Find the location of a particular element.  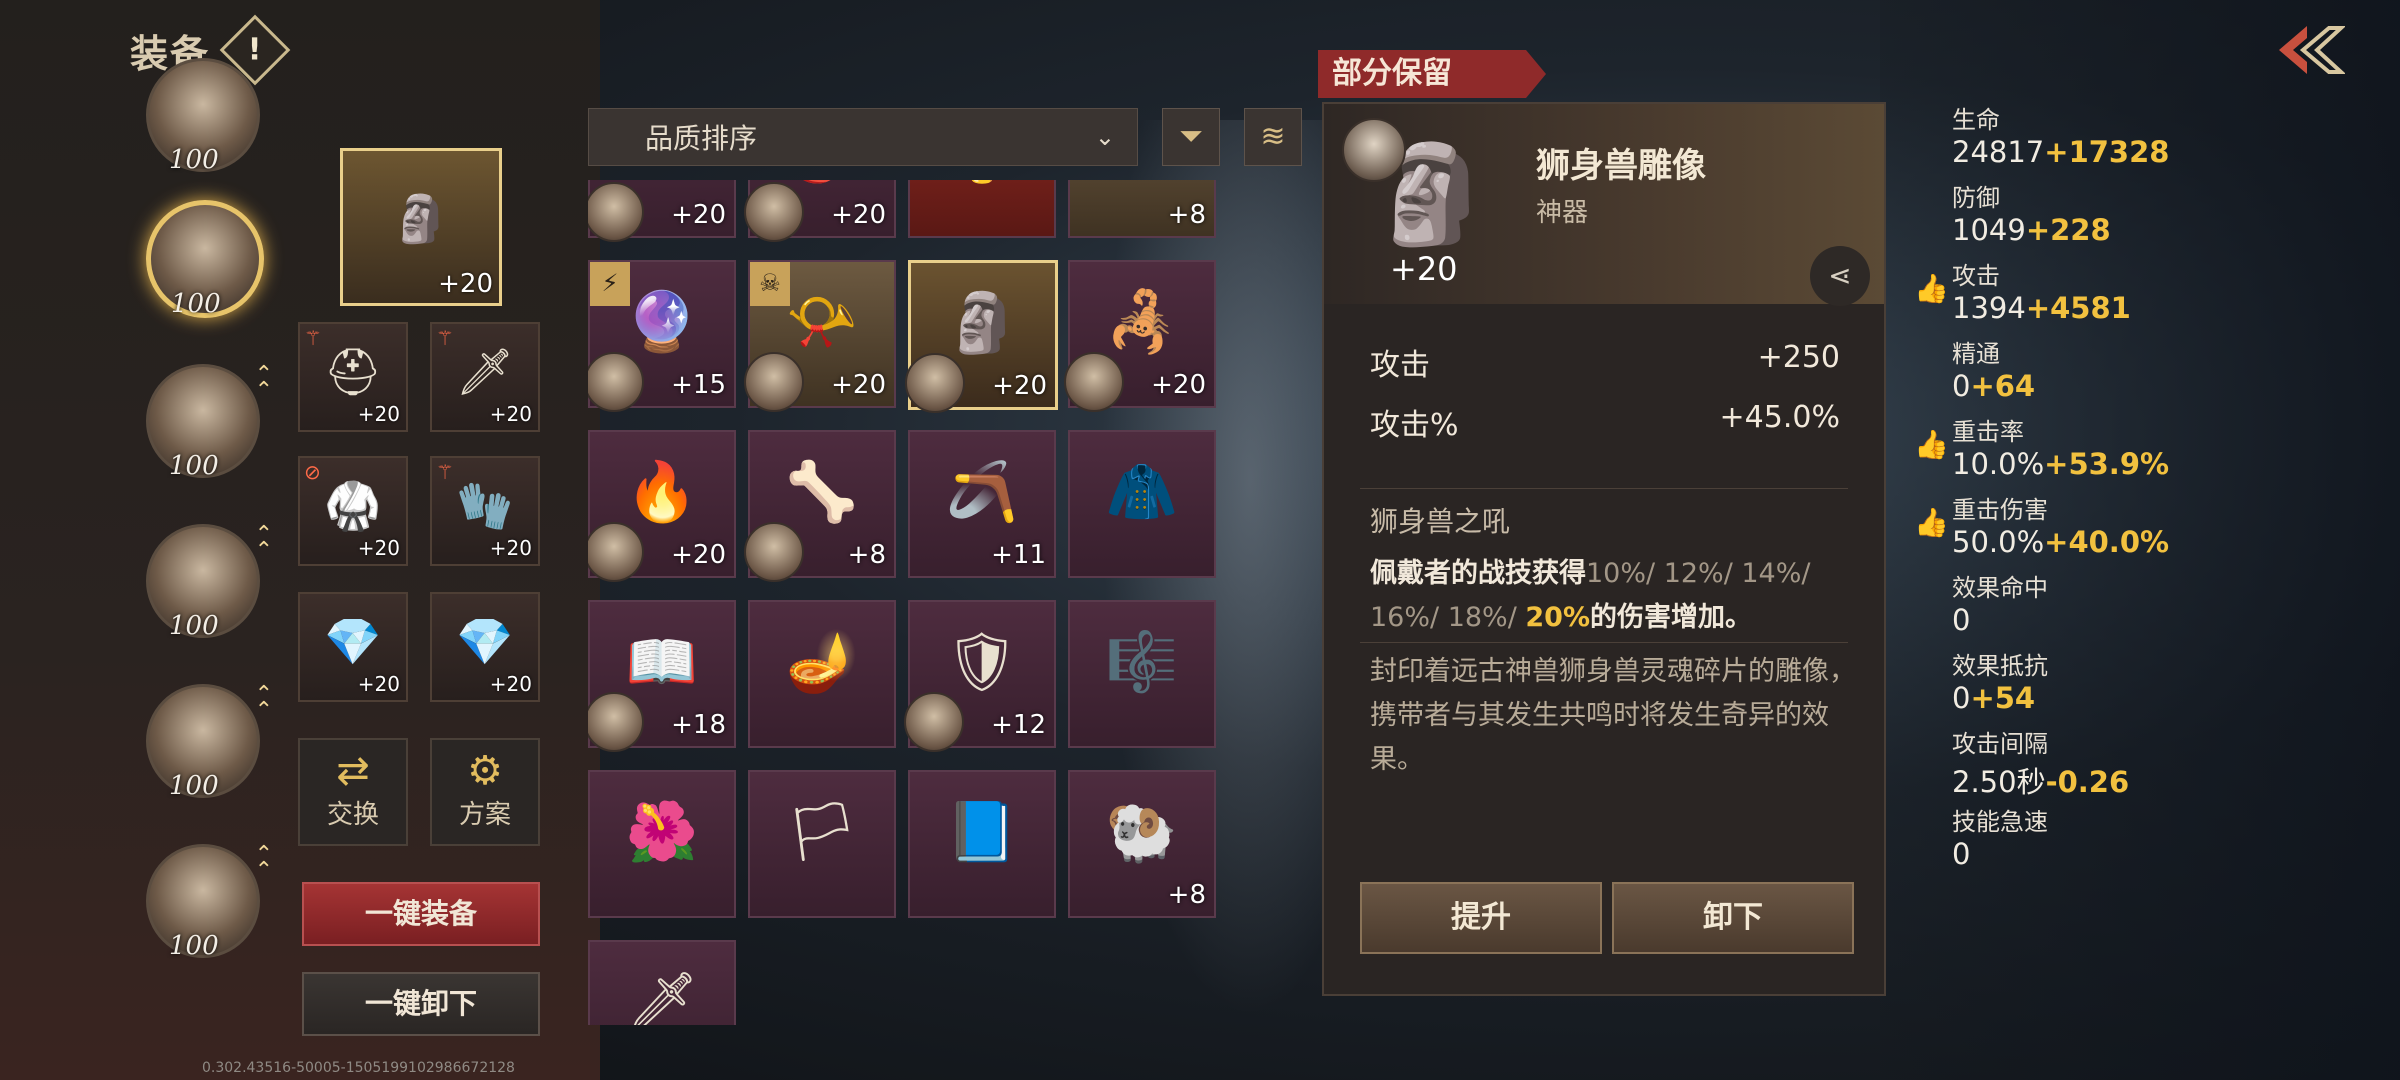

stat-values: 10.0%+53.9% is located at coordinates (2102, 464).